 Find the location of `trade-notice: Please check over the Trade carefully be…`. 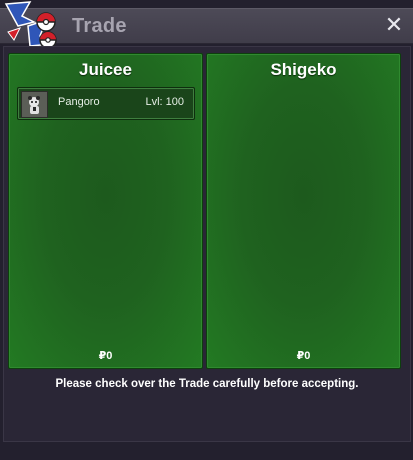

trade-notice: Please check over the Trade carefully be… is located at coordinates (207, 384).